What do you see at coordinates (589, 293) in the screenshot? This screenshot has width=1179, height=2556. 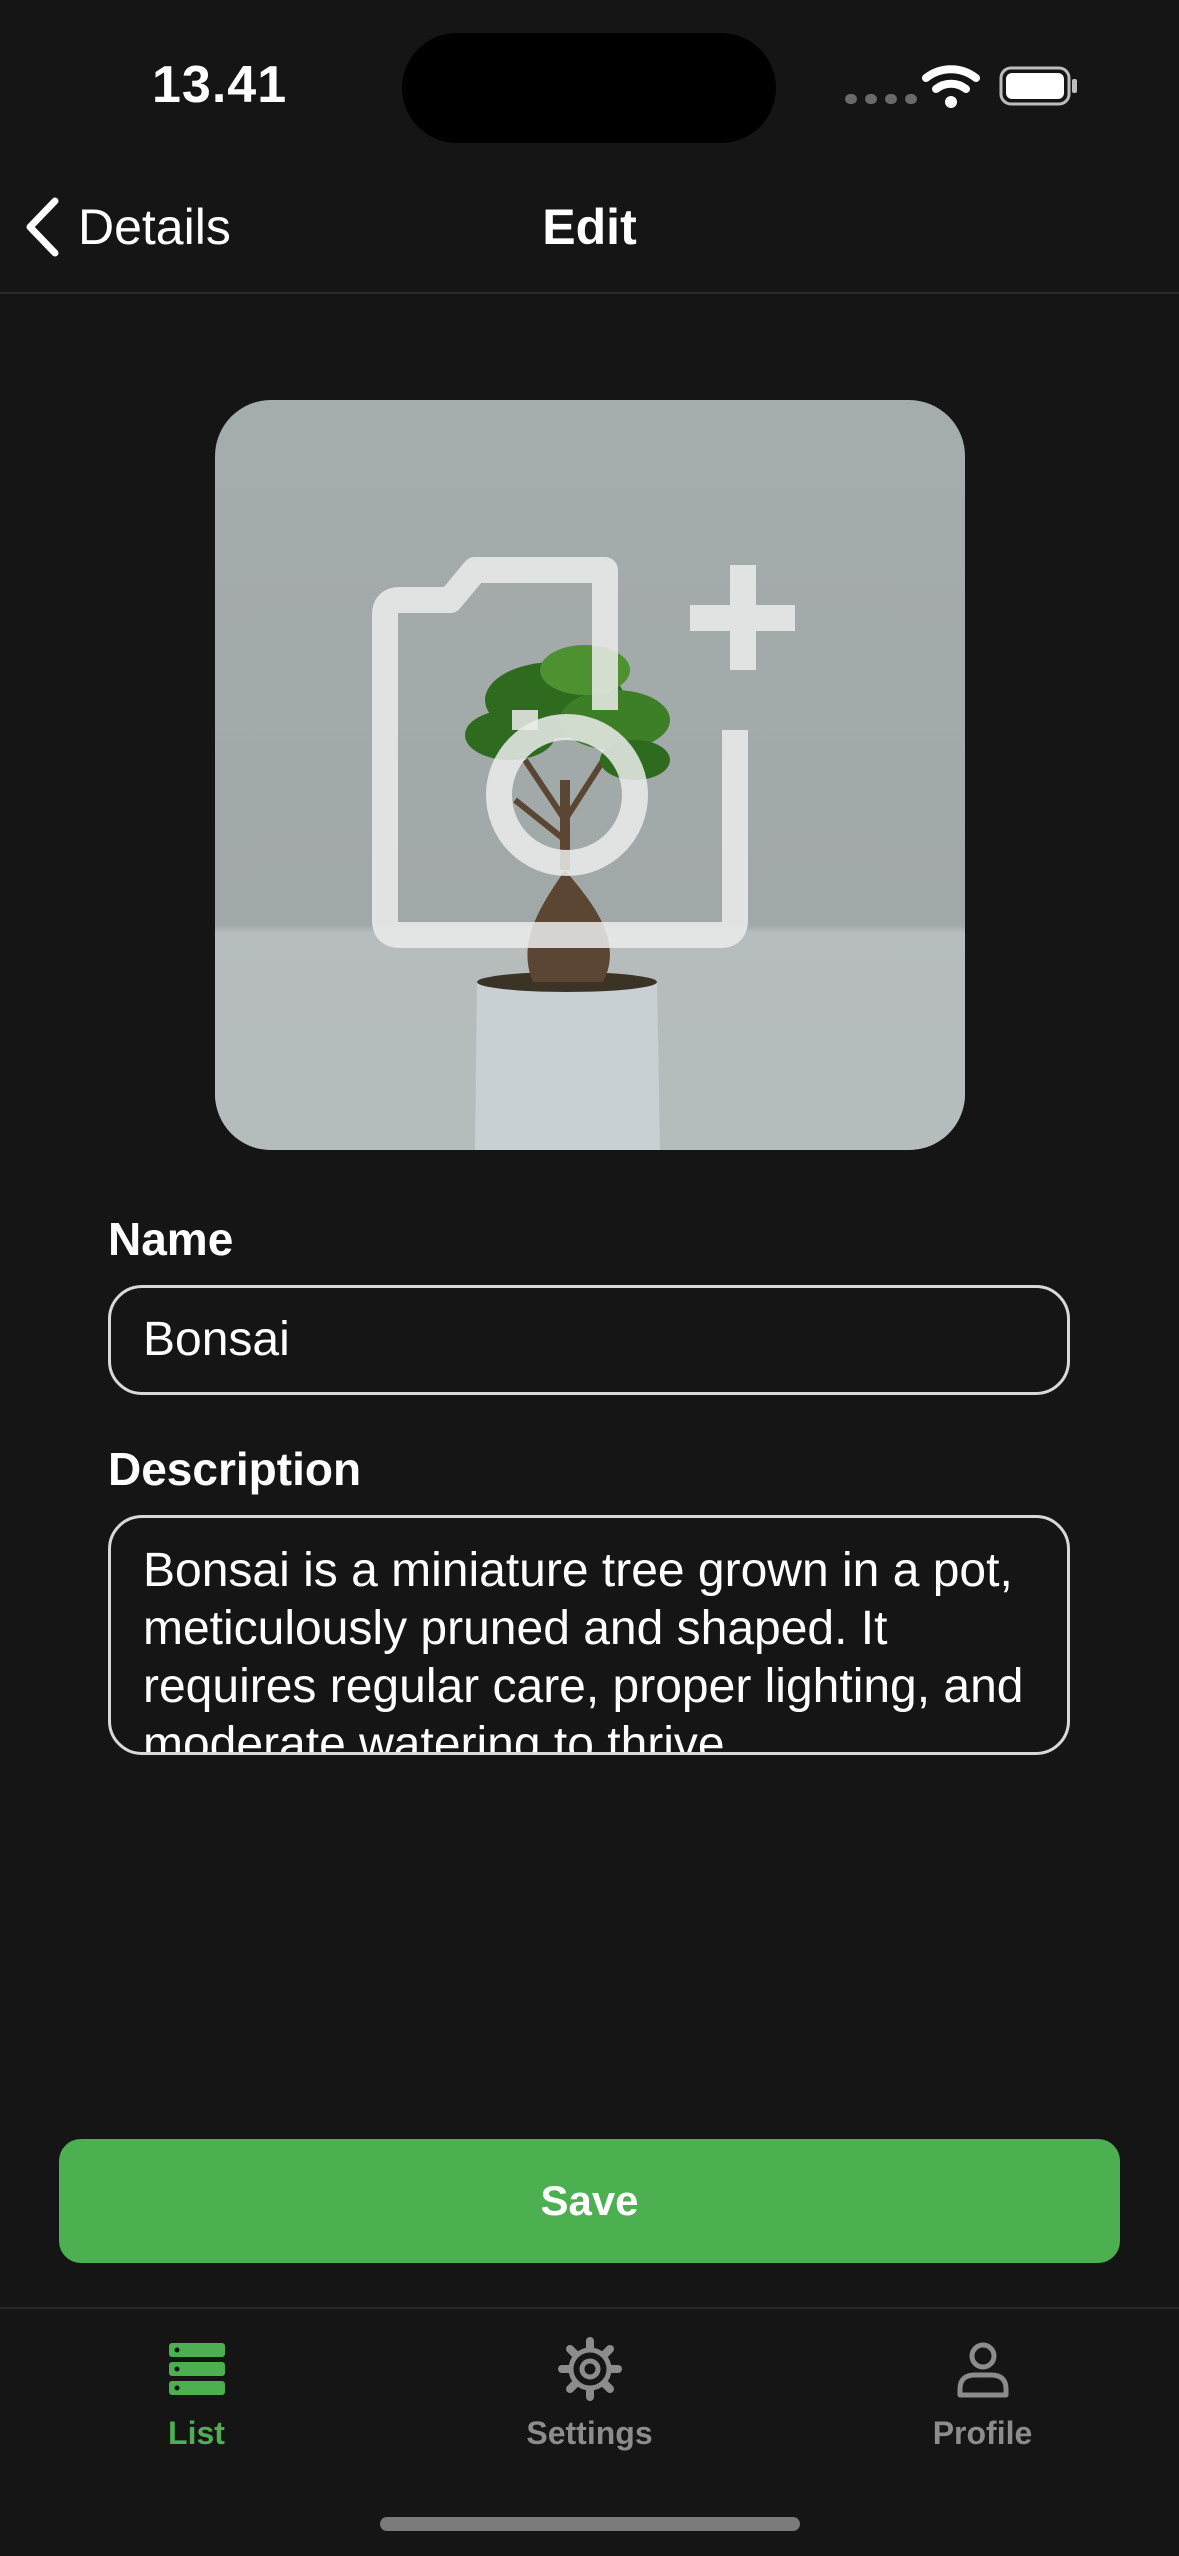 I see `nav-divider` at bounding box center [589, 293].